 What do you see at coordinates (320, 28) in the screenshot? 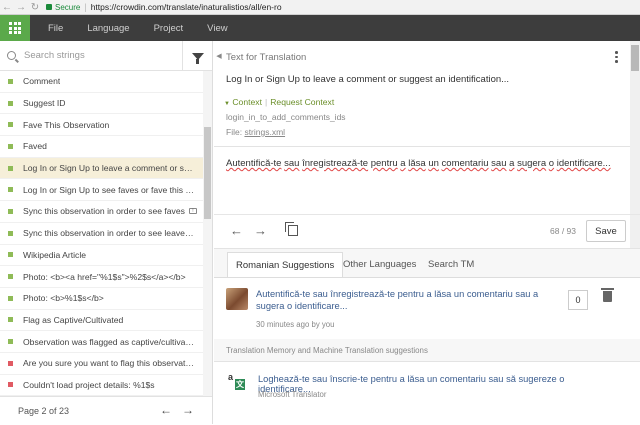
I see `app-top-nav: File Language Project View` at bounding box center [320, 28].